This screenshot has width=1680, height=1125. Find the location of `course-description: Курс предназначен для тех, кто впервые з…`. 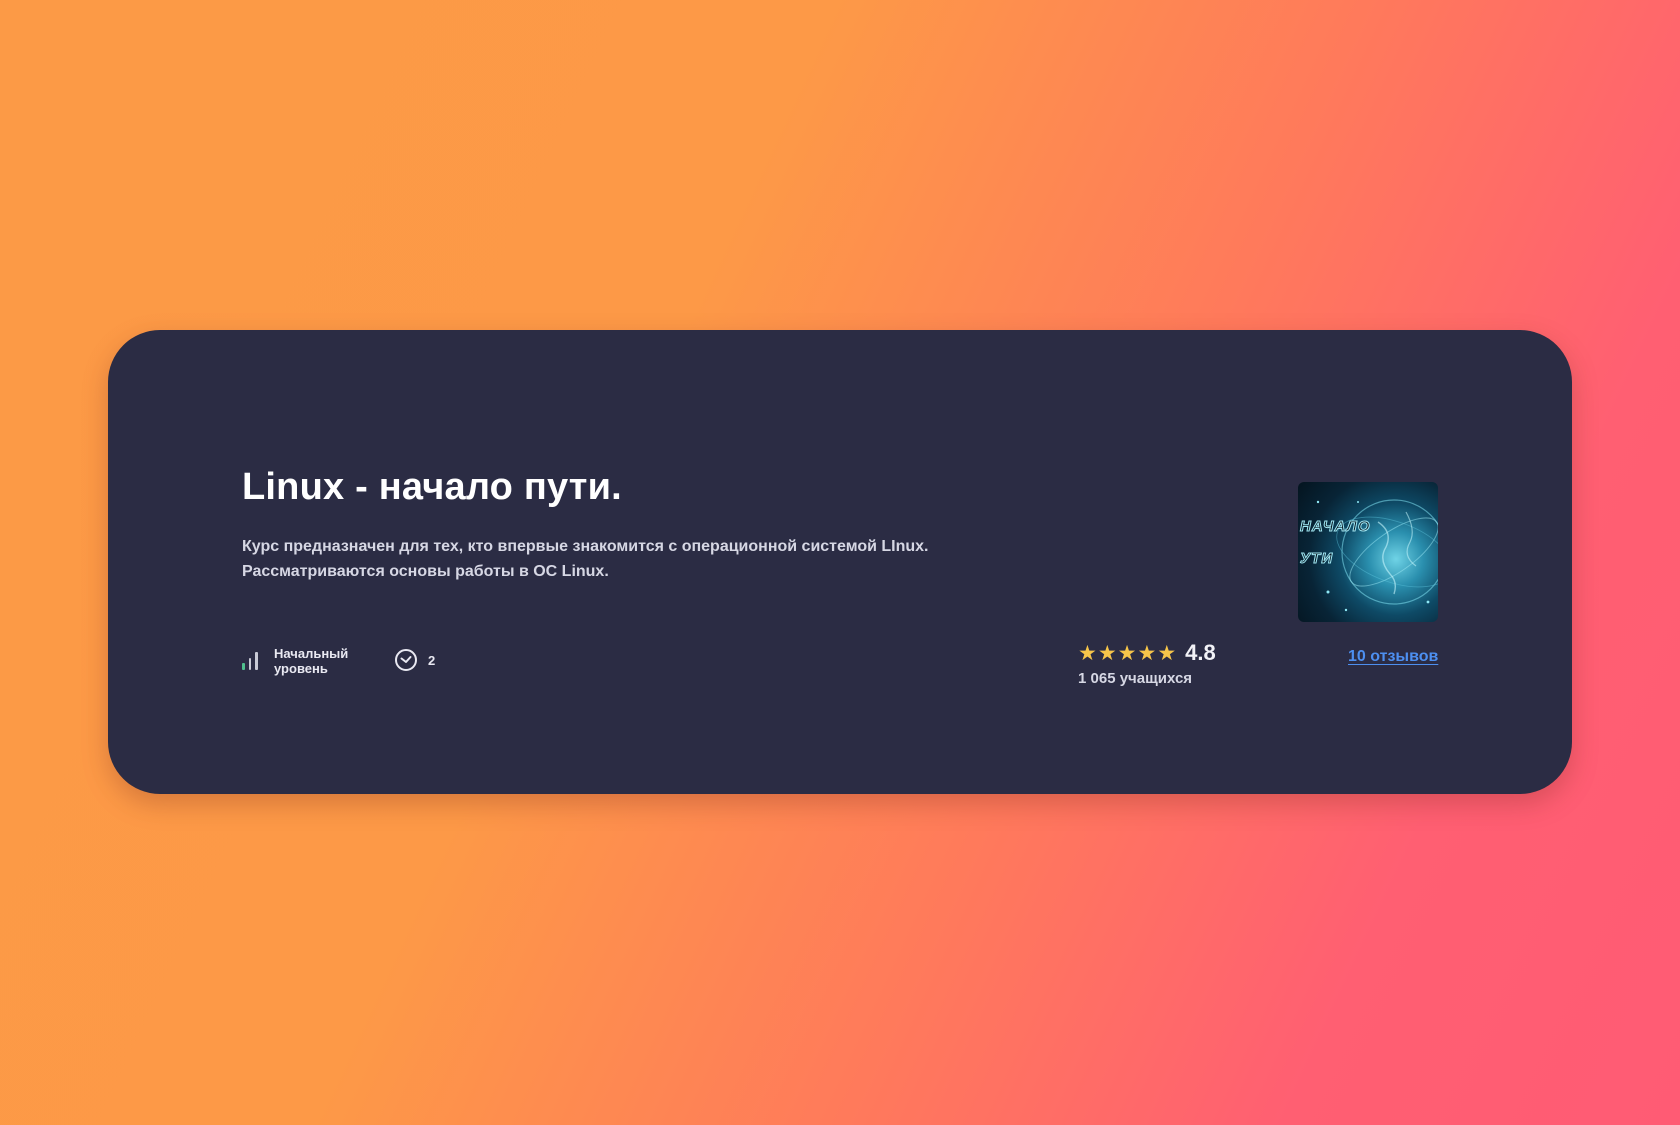

course-description: Курс предназначен для тех, кто впервые з… is located at coordinates (622, 559).